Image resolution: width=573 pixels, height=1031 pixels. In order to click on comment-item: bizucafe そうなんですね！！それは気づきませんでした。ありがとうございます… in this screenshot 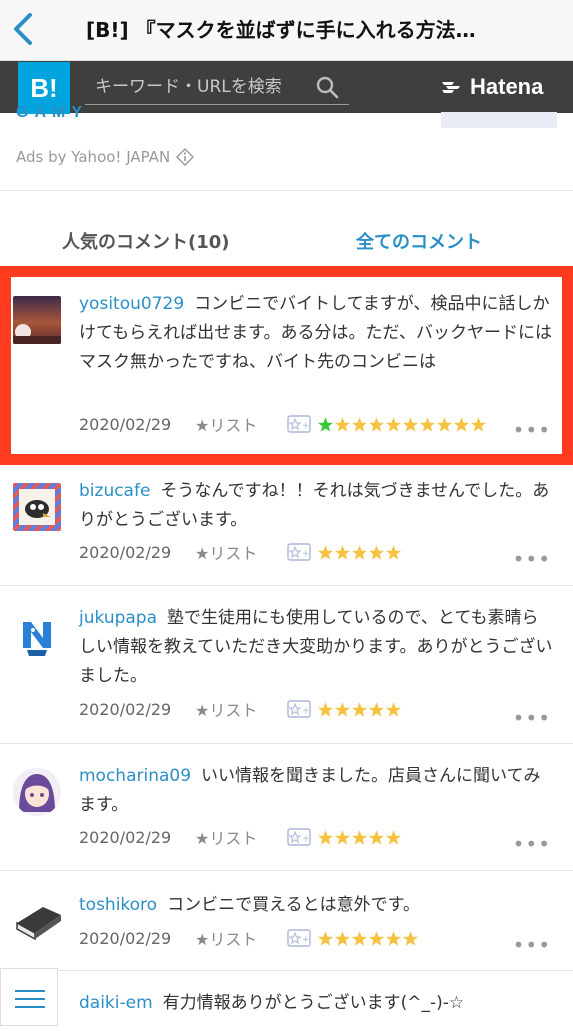, I will do `click(286, 525)`.